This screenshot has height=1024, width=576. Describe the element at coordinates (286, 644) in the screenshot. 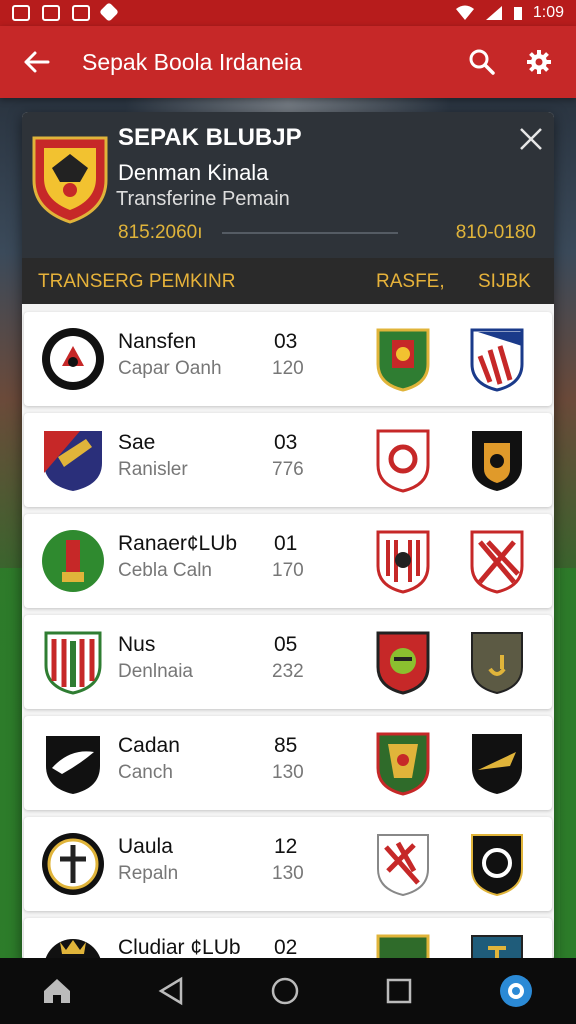

I see `transfer-number: 05` at that location.